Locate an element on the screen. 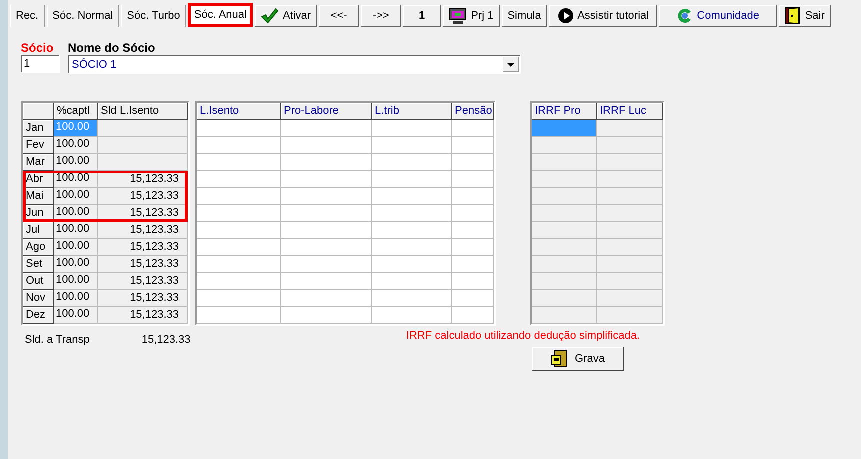 The image size is (861, 459). dropdown: SÓCIO 1 is located at coordinates (294, 64).